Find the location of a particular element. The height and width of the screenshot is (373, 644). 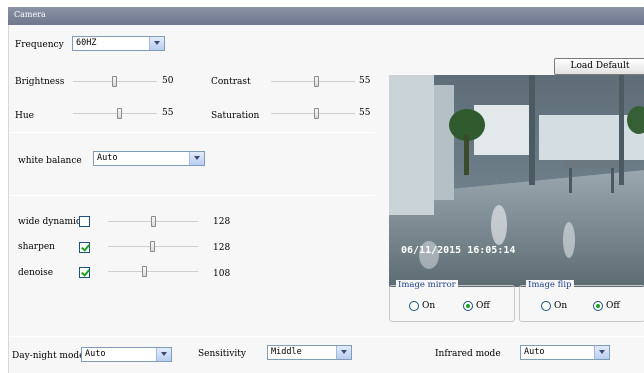

white-balance-select: Auto is located at coordinates (149, 158).